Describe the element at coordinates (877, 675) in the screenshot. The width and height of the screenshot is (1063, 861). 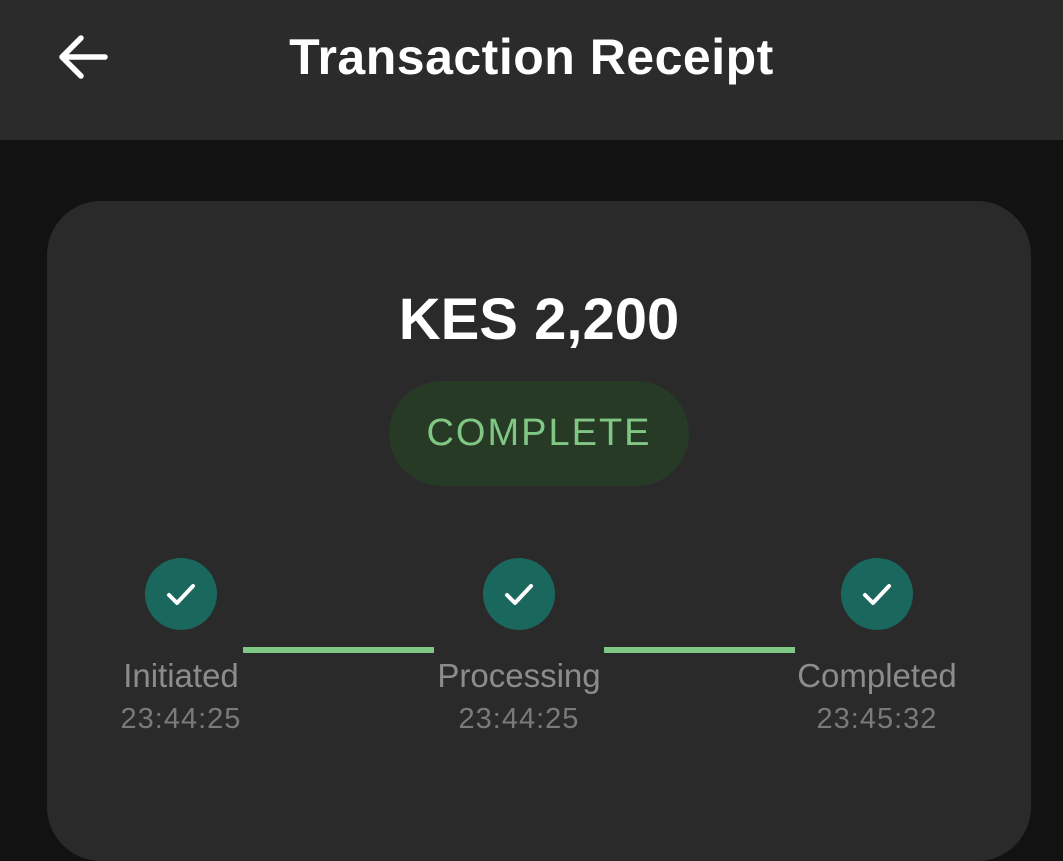
I see `step-label: Completed` at that location.